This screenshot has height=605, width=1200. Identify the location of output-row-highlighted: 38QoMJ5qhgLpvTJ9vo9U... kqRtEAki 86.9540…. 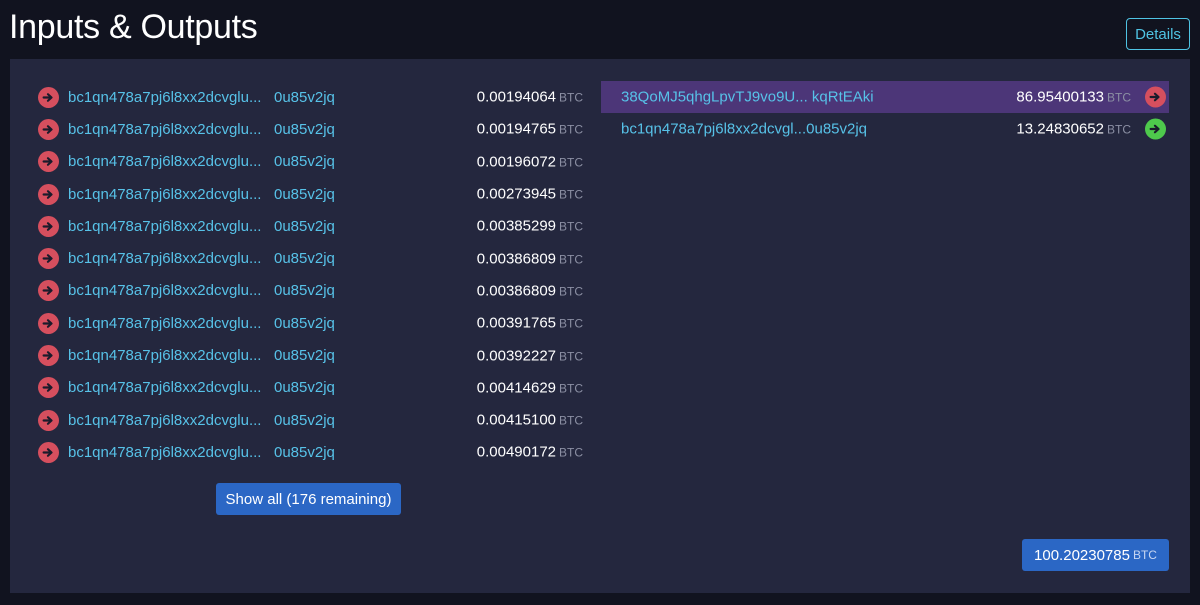
(885, 97).